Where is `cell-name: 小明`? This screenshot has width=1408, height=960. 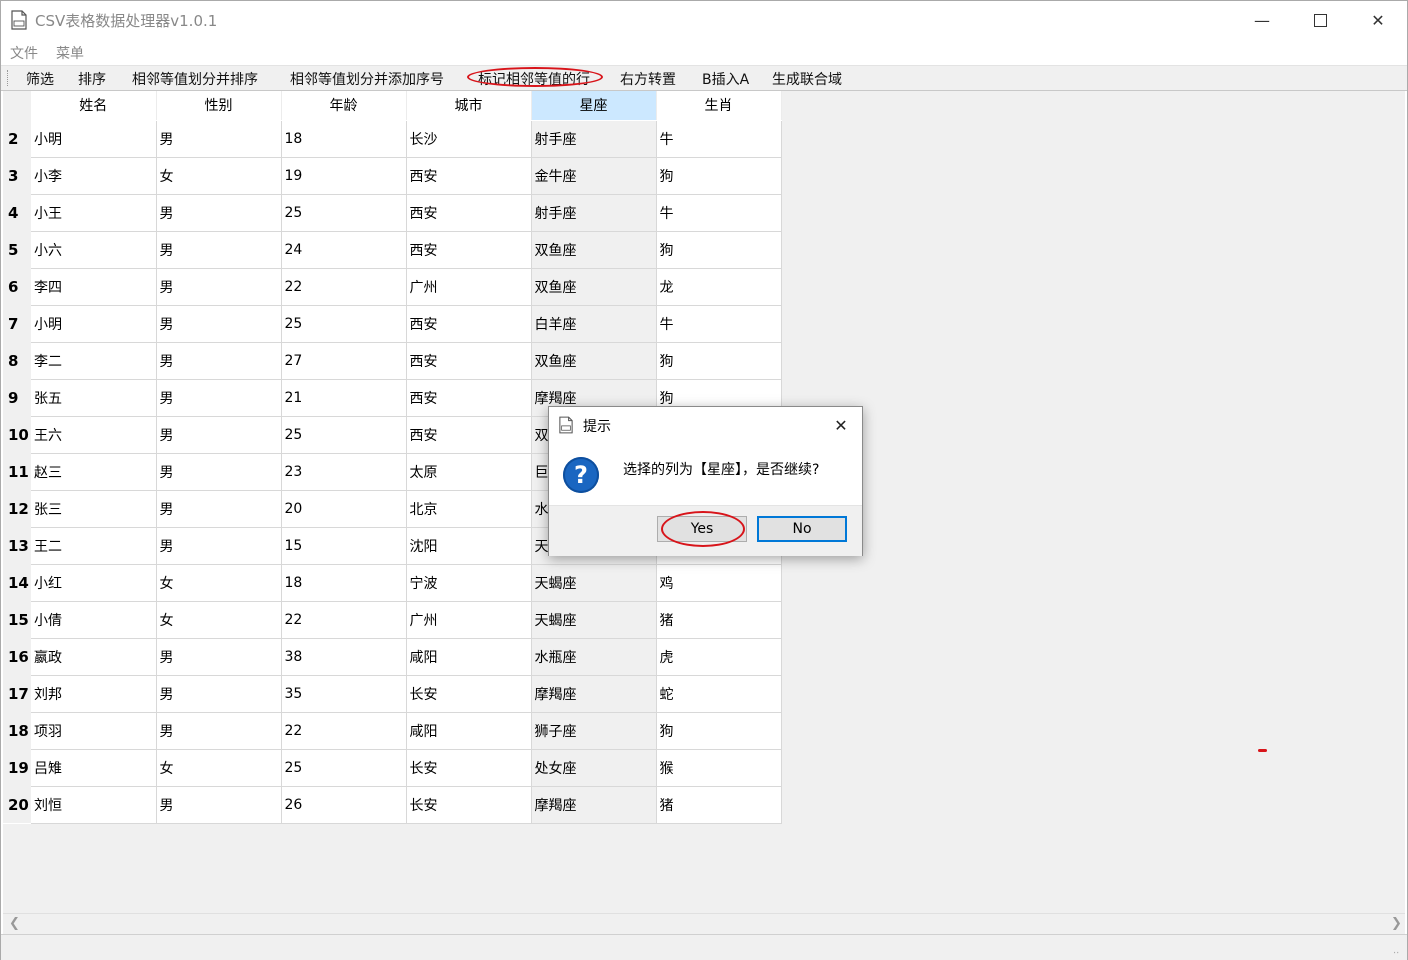 cell-name: 小明 is located at coordinates (94, 139).